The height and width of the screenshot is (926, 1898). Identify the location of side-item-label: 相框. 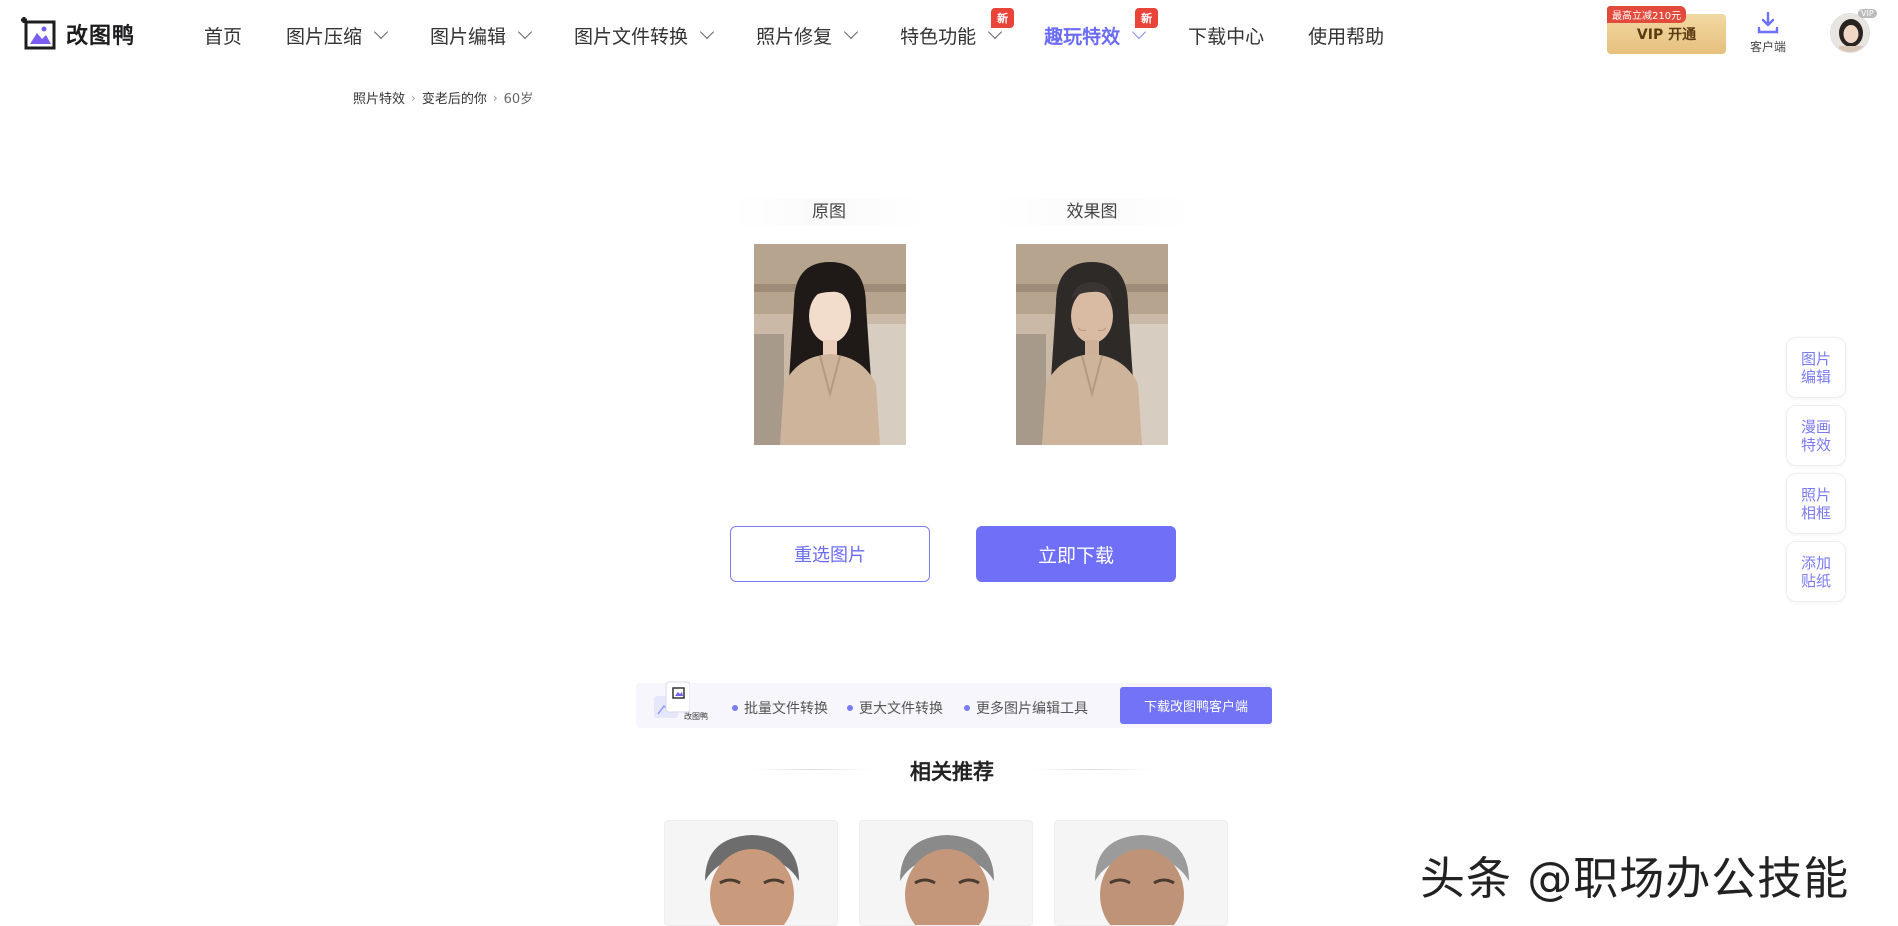
(1815, 512).